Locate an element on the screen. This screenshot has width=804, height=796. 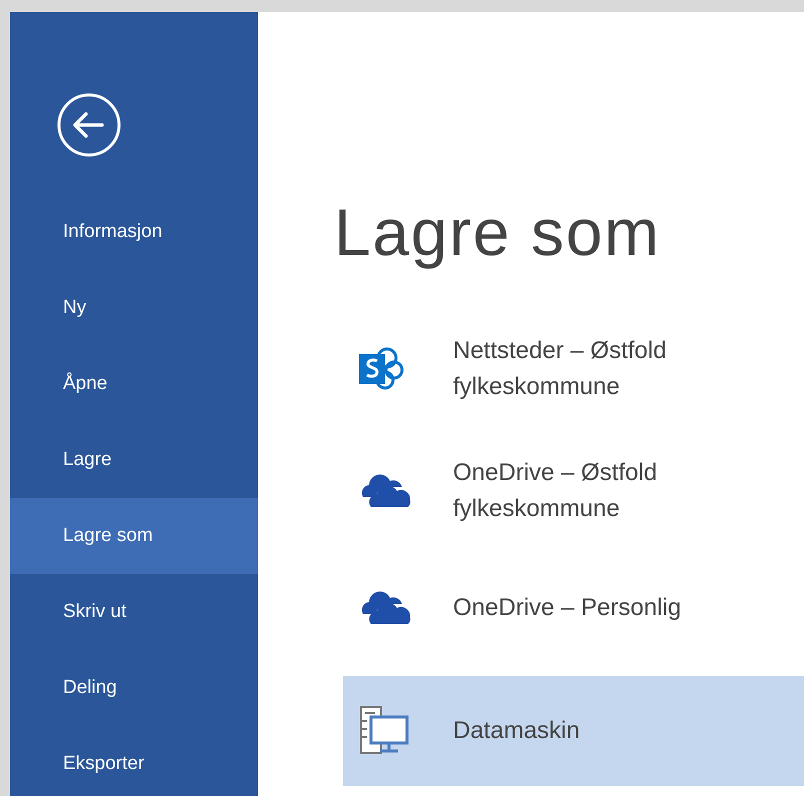
nav-item: Deling is located at coordinates (134, 688).